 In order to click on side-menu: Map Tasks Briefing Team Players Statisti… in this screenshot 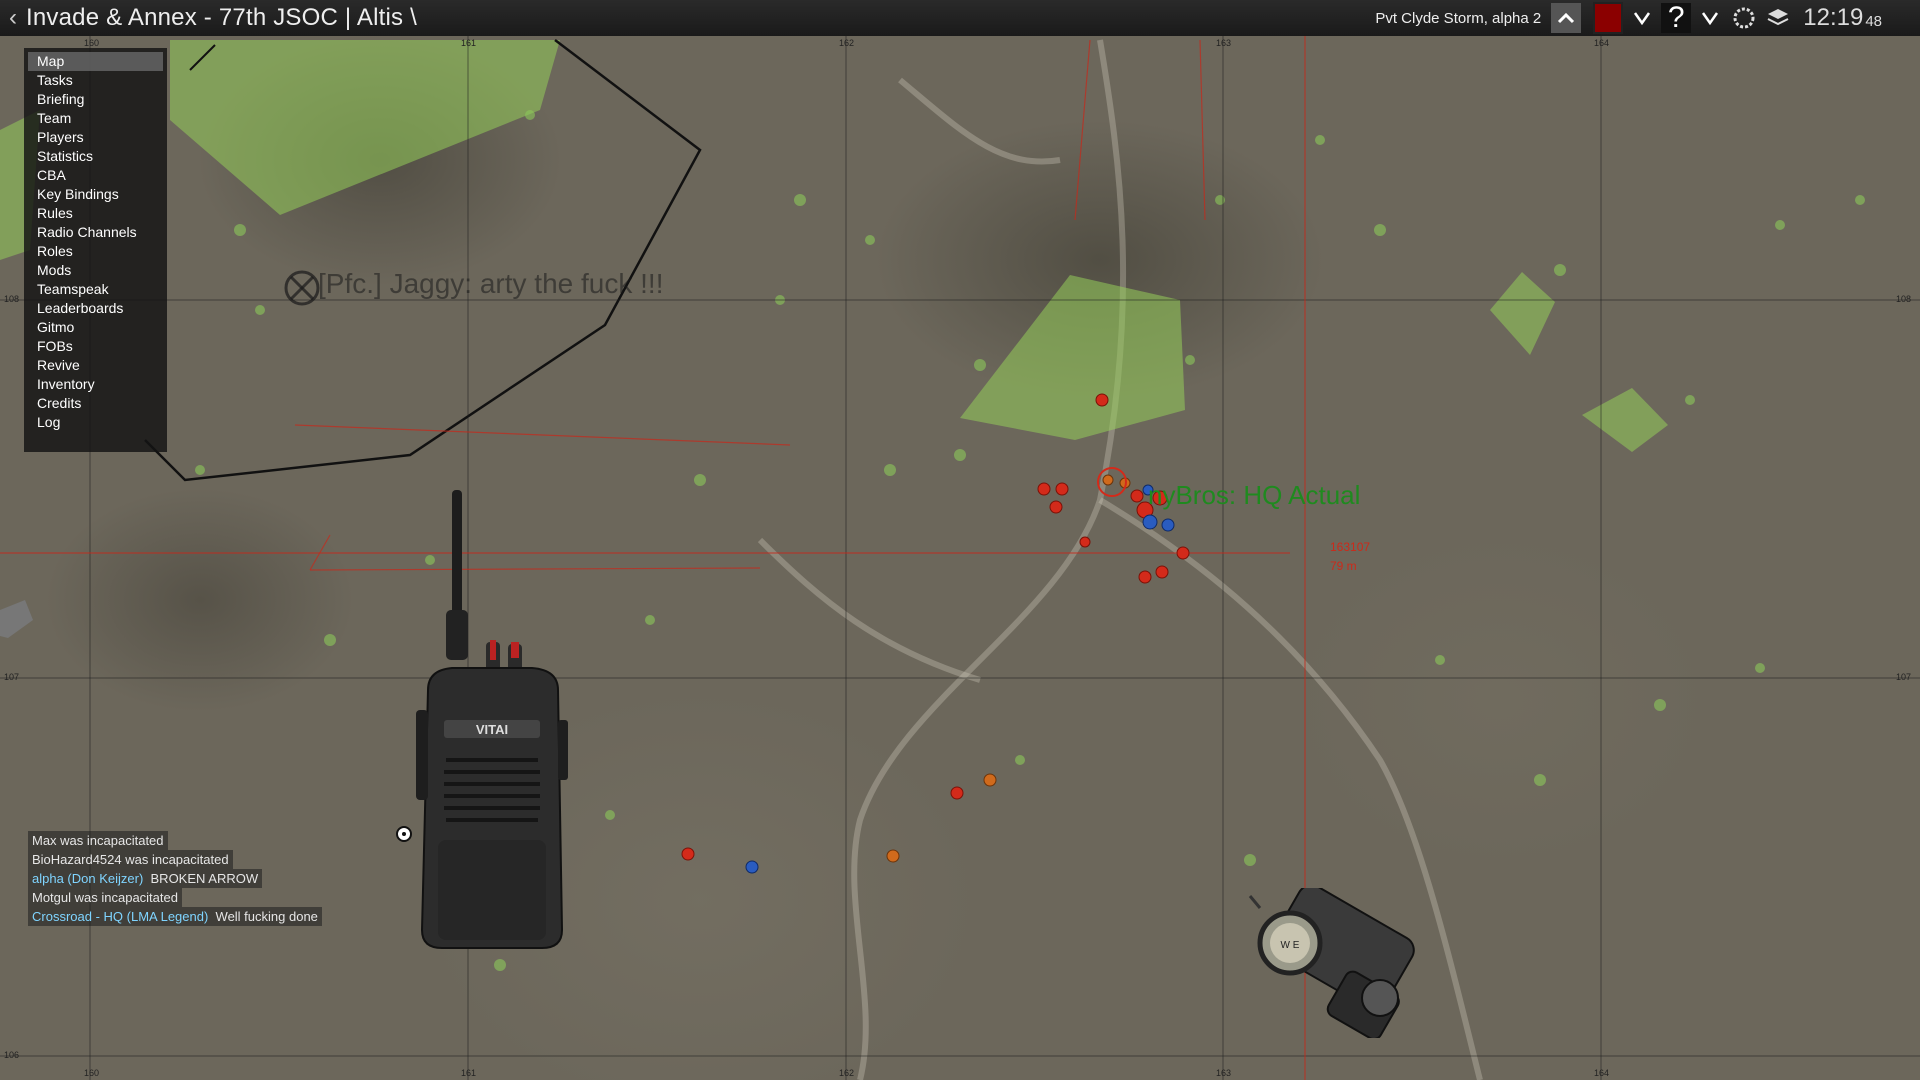, I will do `click(95, 250)`.